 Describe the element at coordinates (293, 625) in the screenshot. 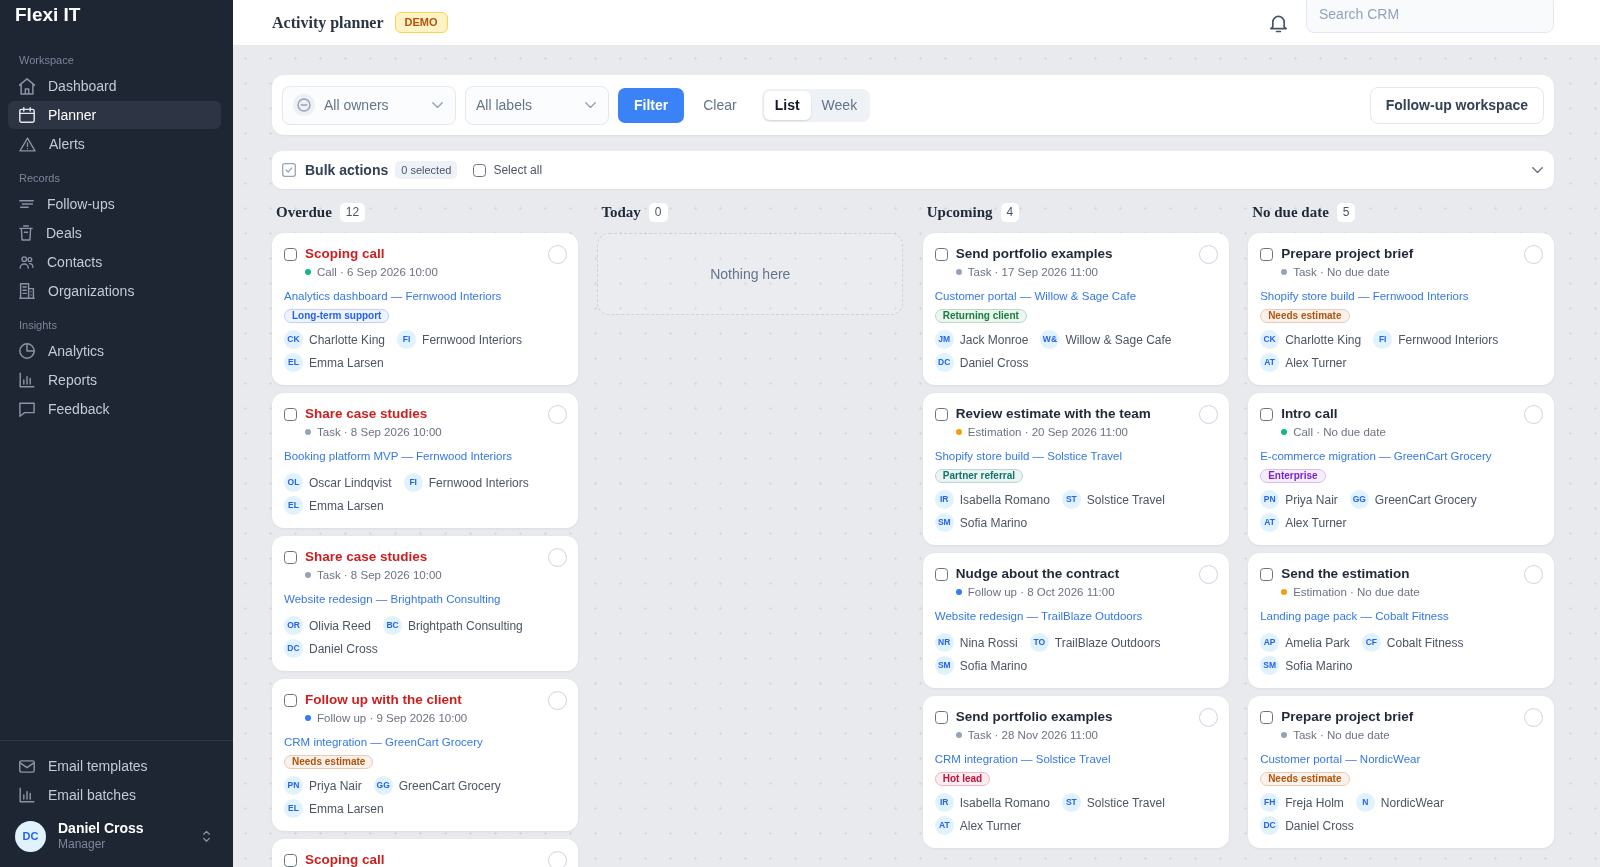

I see `initials-avatar: OR` at that location.